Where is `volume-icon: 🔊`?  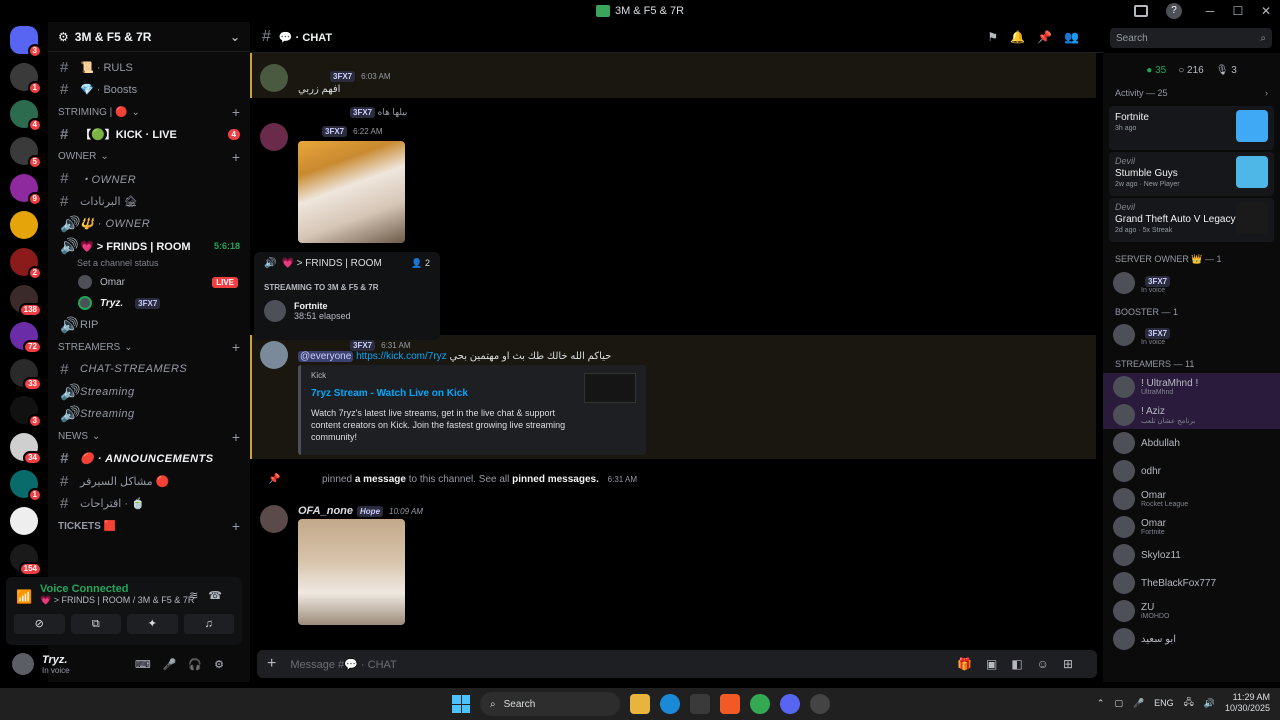 volume-icon: 🔊 is located at coordinates (1209, 703).